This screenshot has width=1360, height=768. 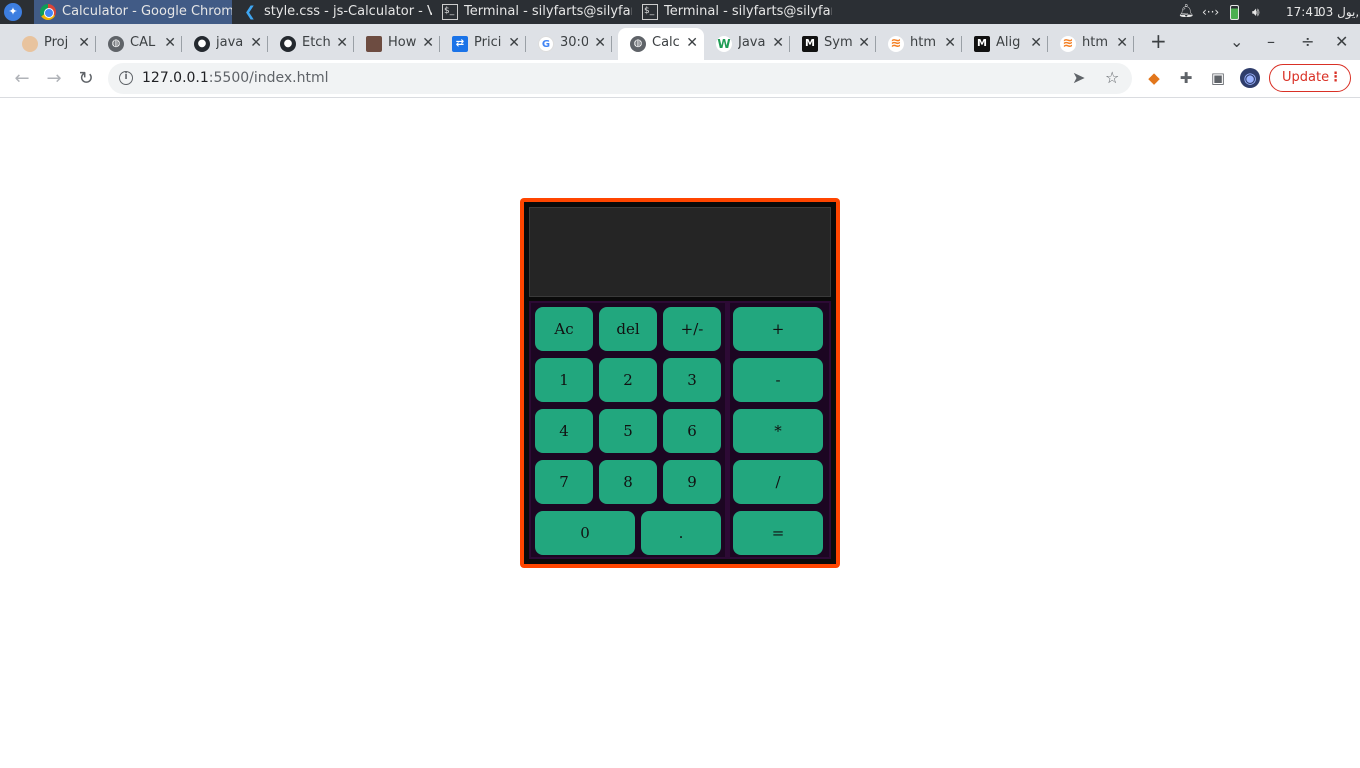 What do you see at coordinates (681, 533) in the screenshot?
I see `decimal-button: .` at bounding box center [681, 533].